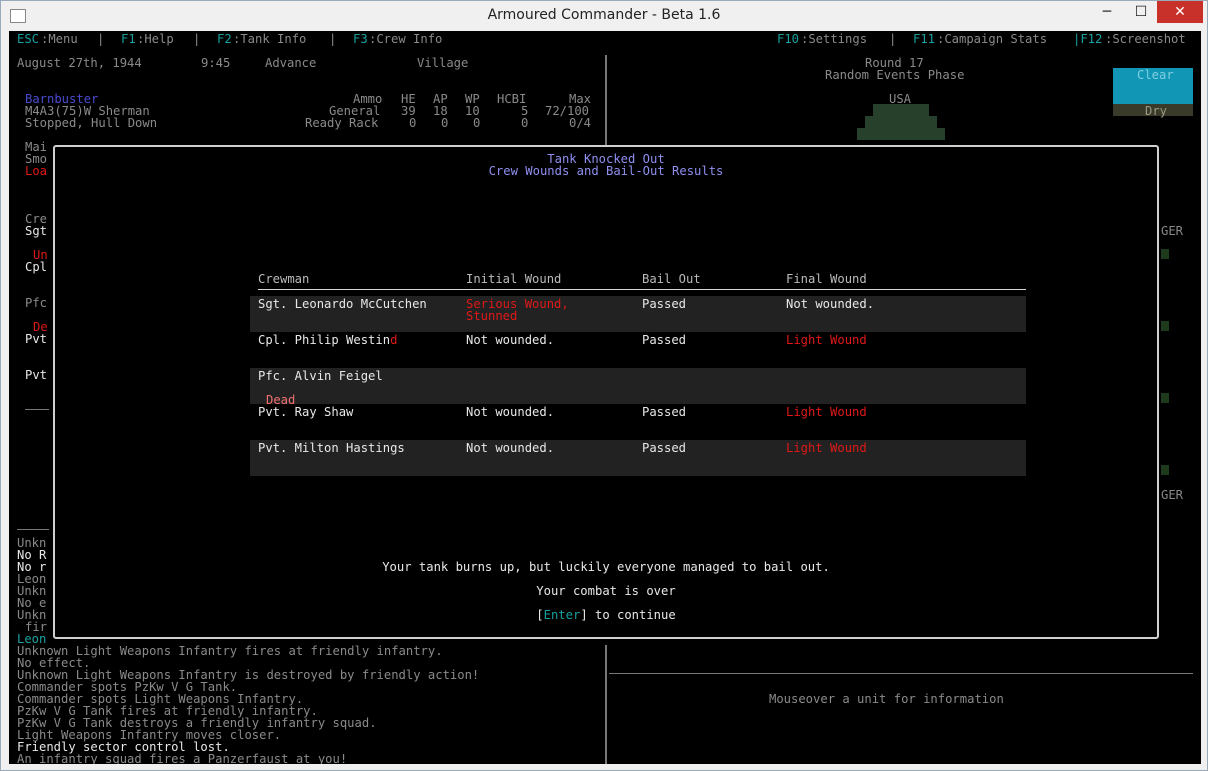 Image resolution: width=1208 pixels, height=771 pixels. What do you see at coordinates (342, 304) in the screenshot?
I see `crew-name: Sgt. Leonardo McCutchen` at bounding box center [342, 304].